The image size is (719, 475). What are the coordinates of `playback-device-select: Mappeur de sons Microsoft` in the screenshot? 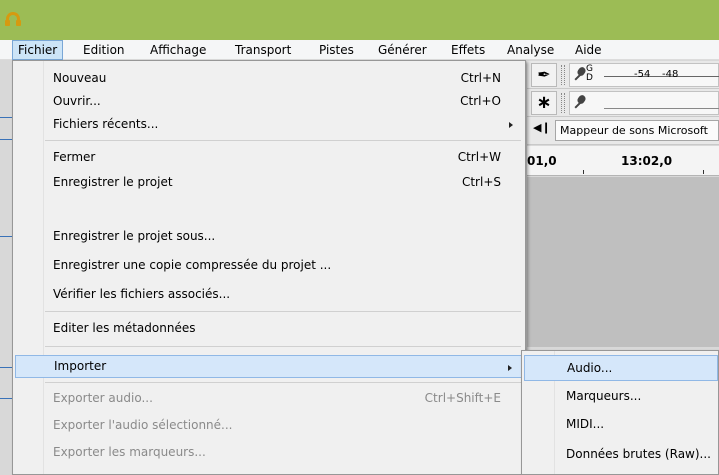 It's located at (637, 130).